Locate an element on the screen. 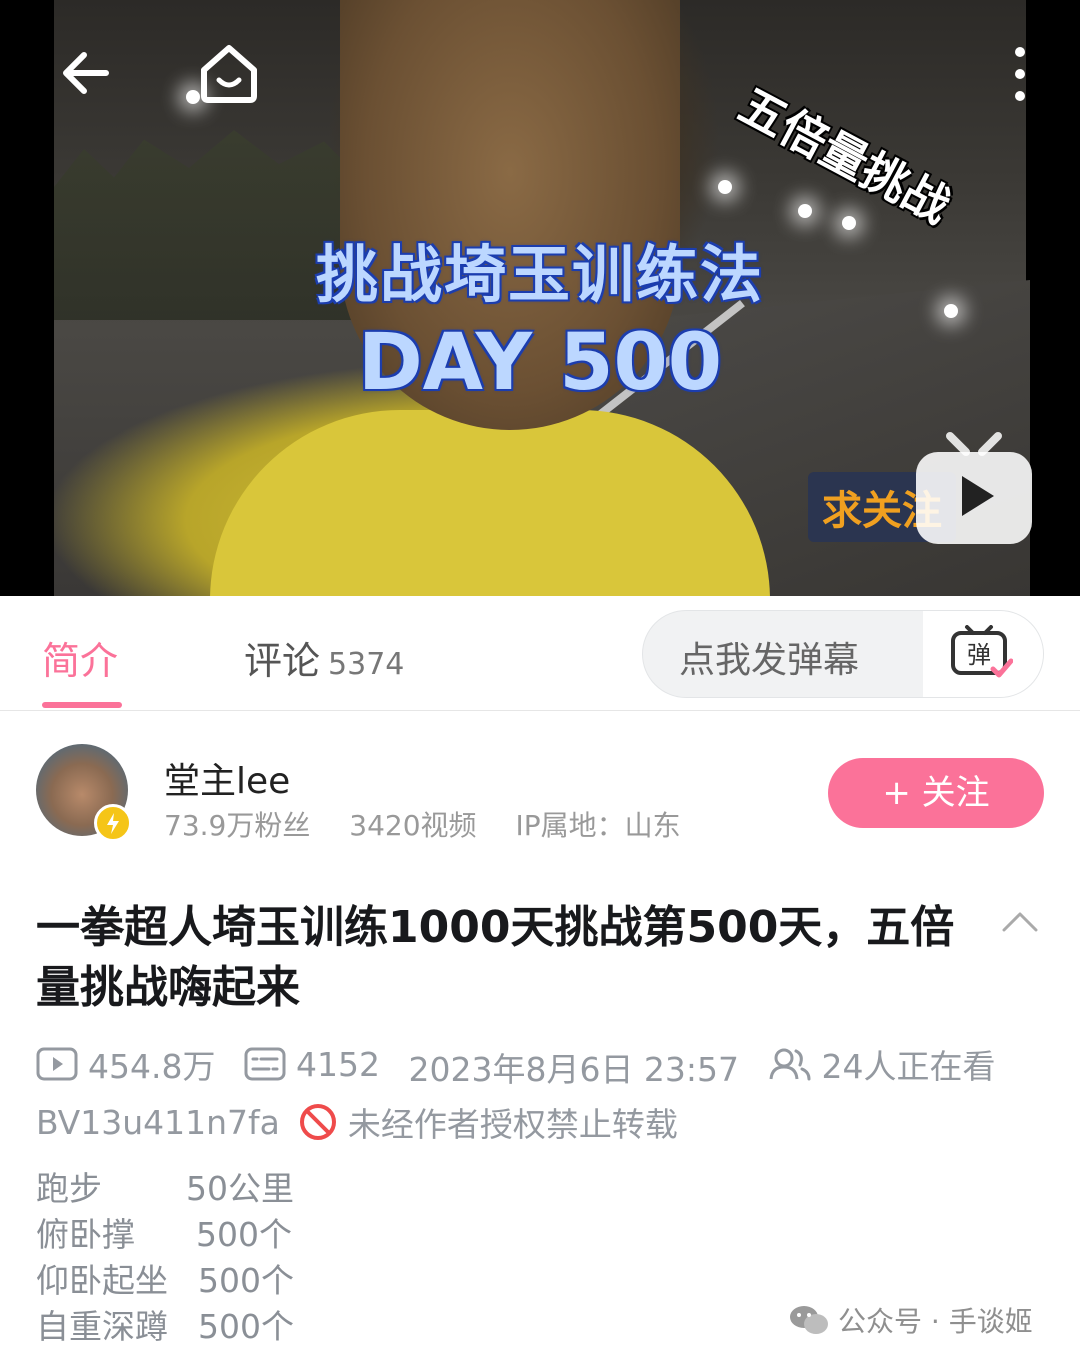 This screenshot has width=1080, height=1362. wechat-icon is located at coordinates (809, 1320).